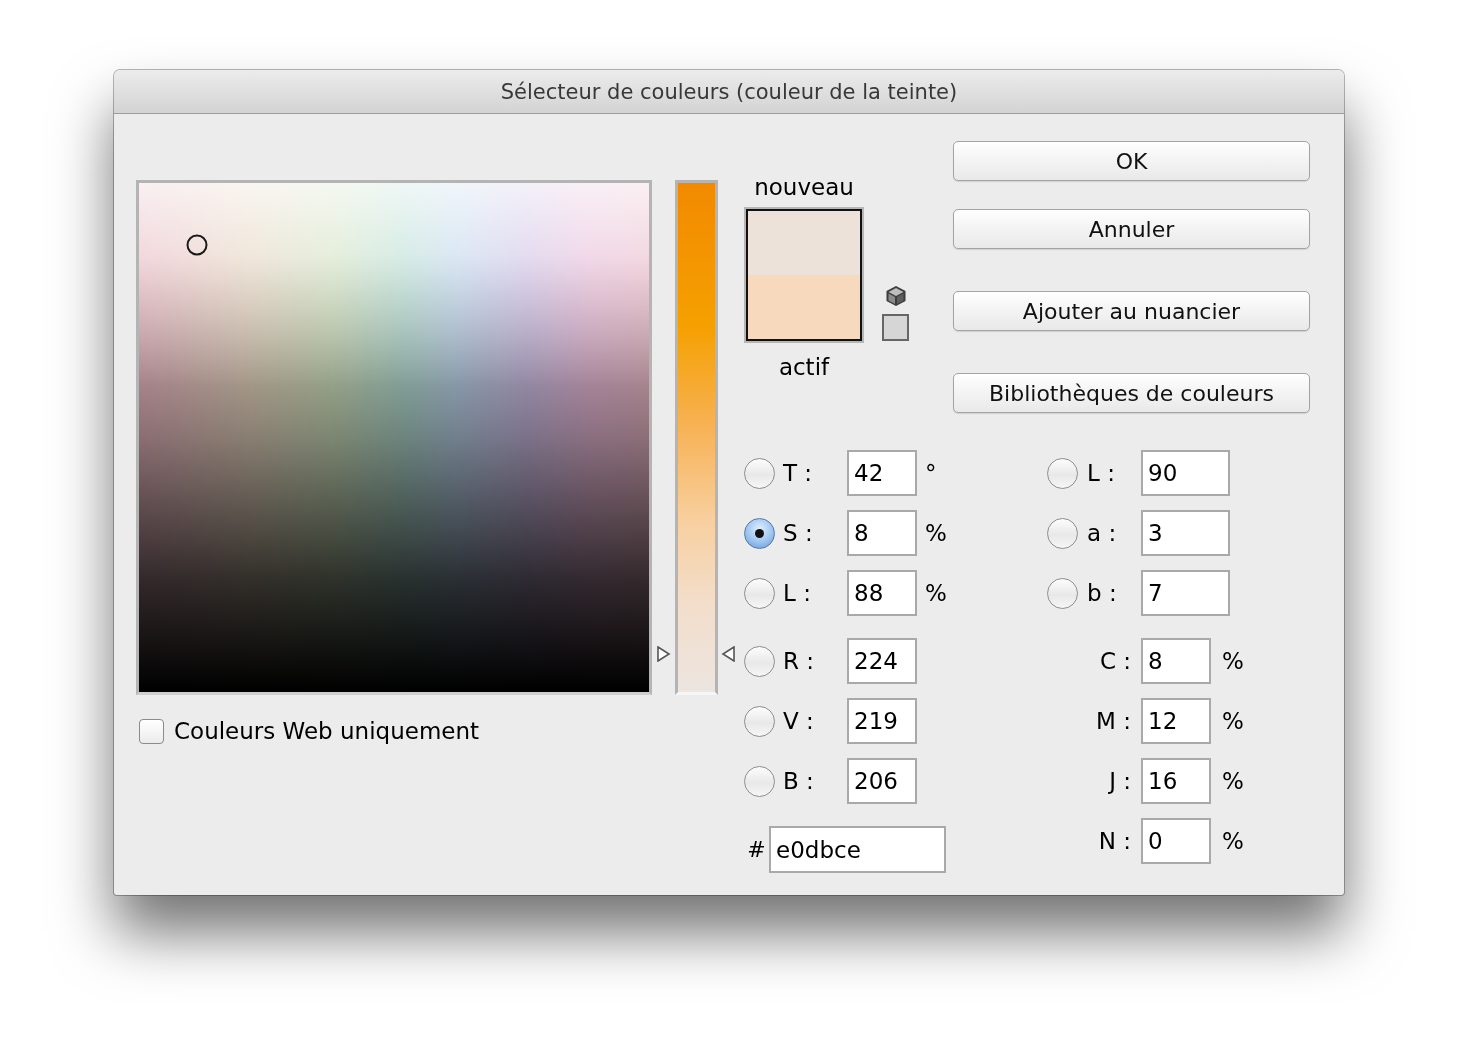 Image resolution: width=1458 pixels, height=1054 pixels. What do you see at coordinates (1102, 593) in the screenshot?
I see `field-label: b :` at bounding box center [1102, 593].